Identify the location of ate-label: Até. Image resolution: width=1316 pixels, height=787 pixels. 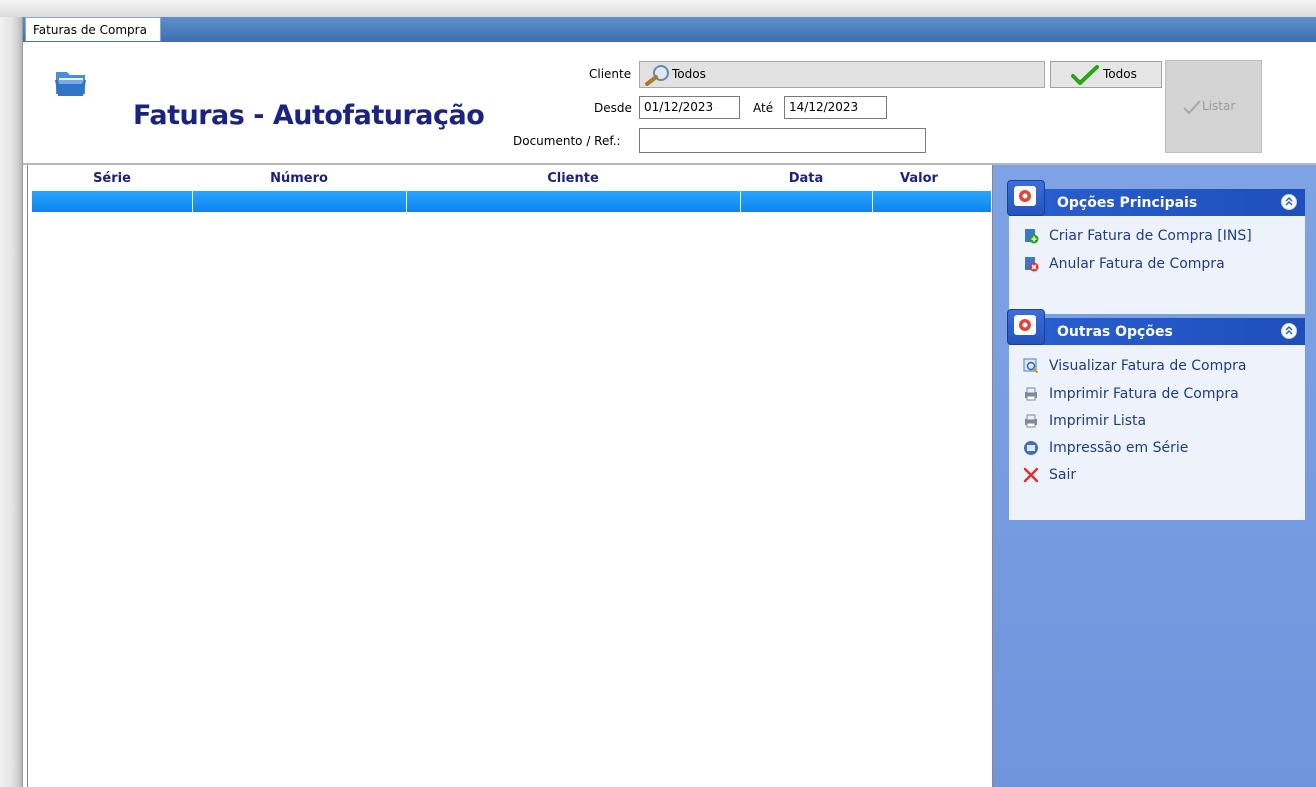
(763, 108).